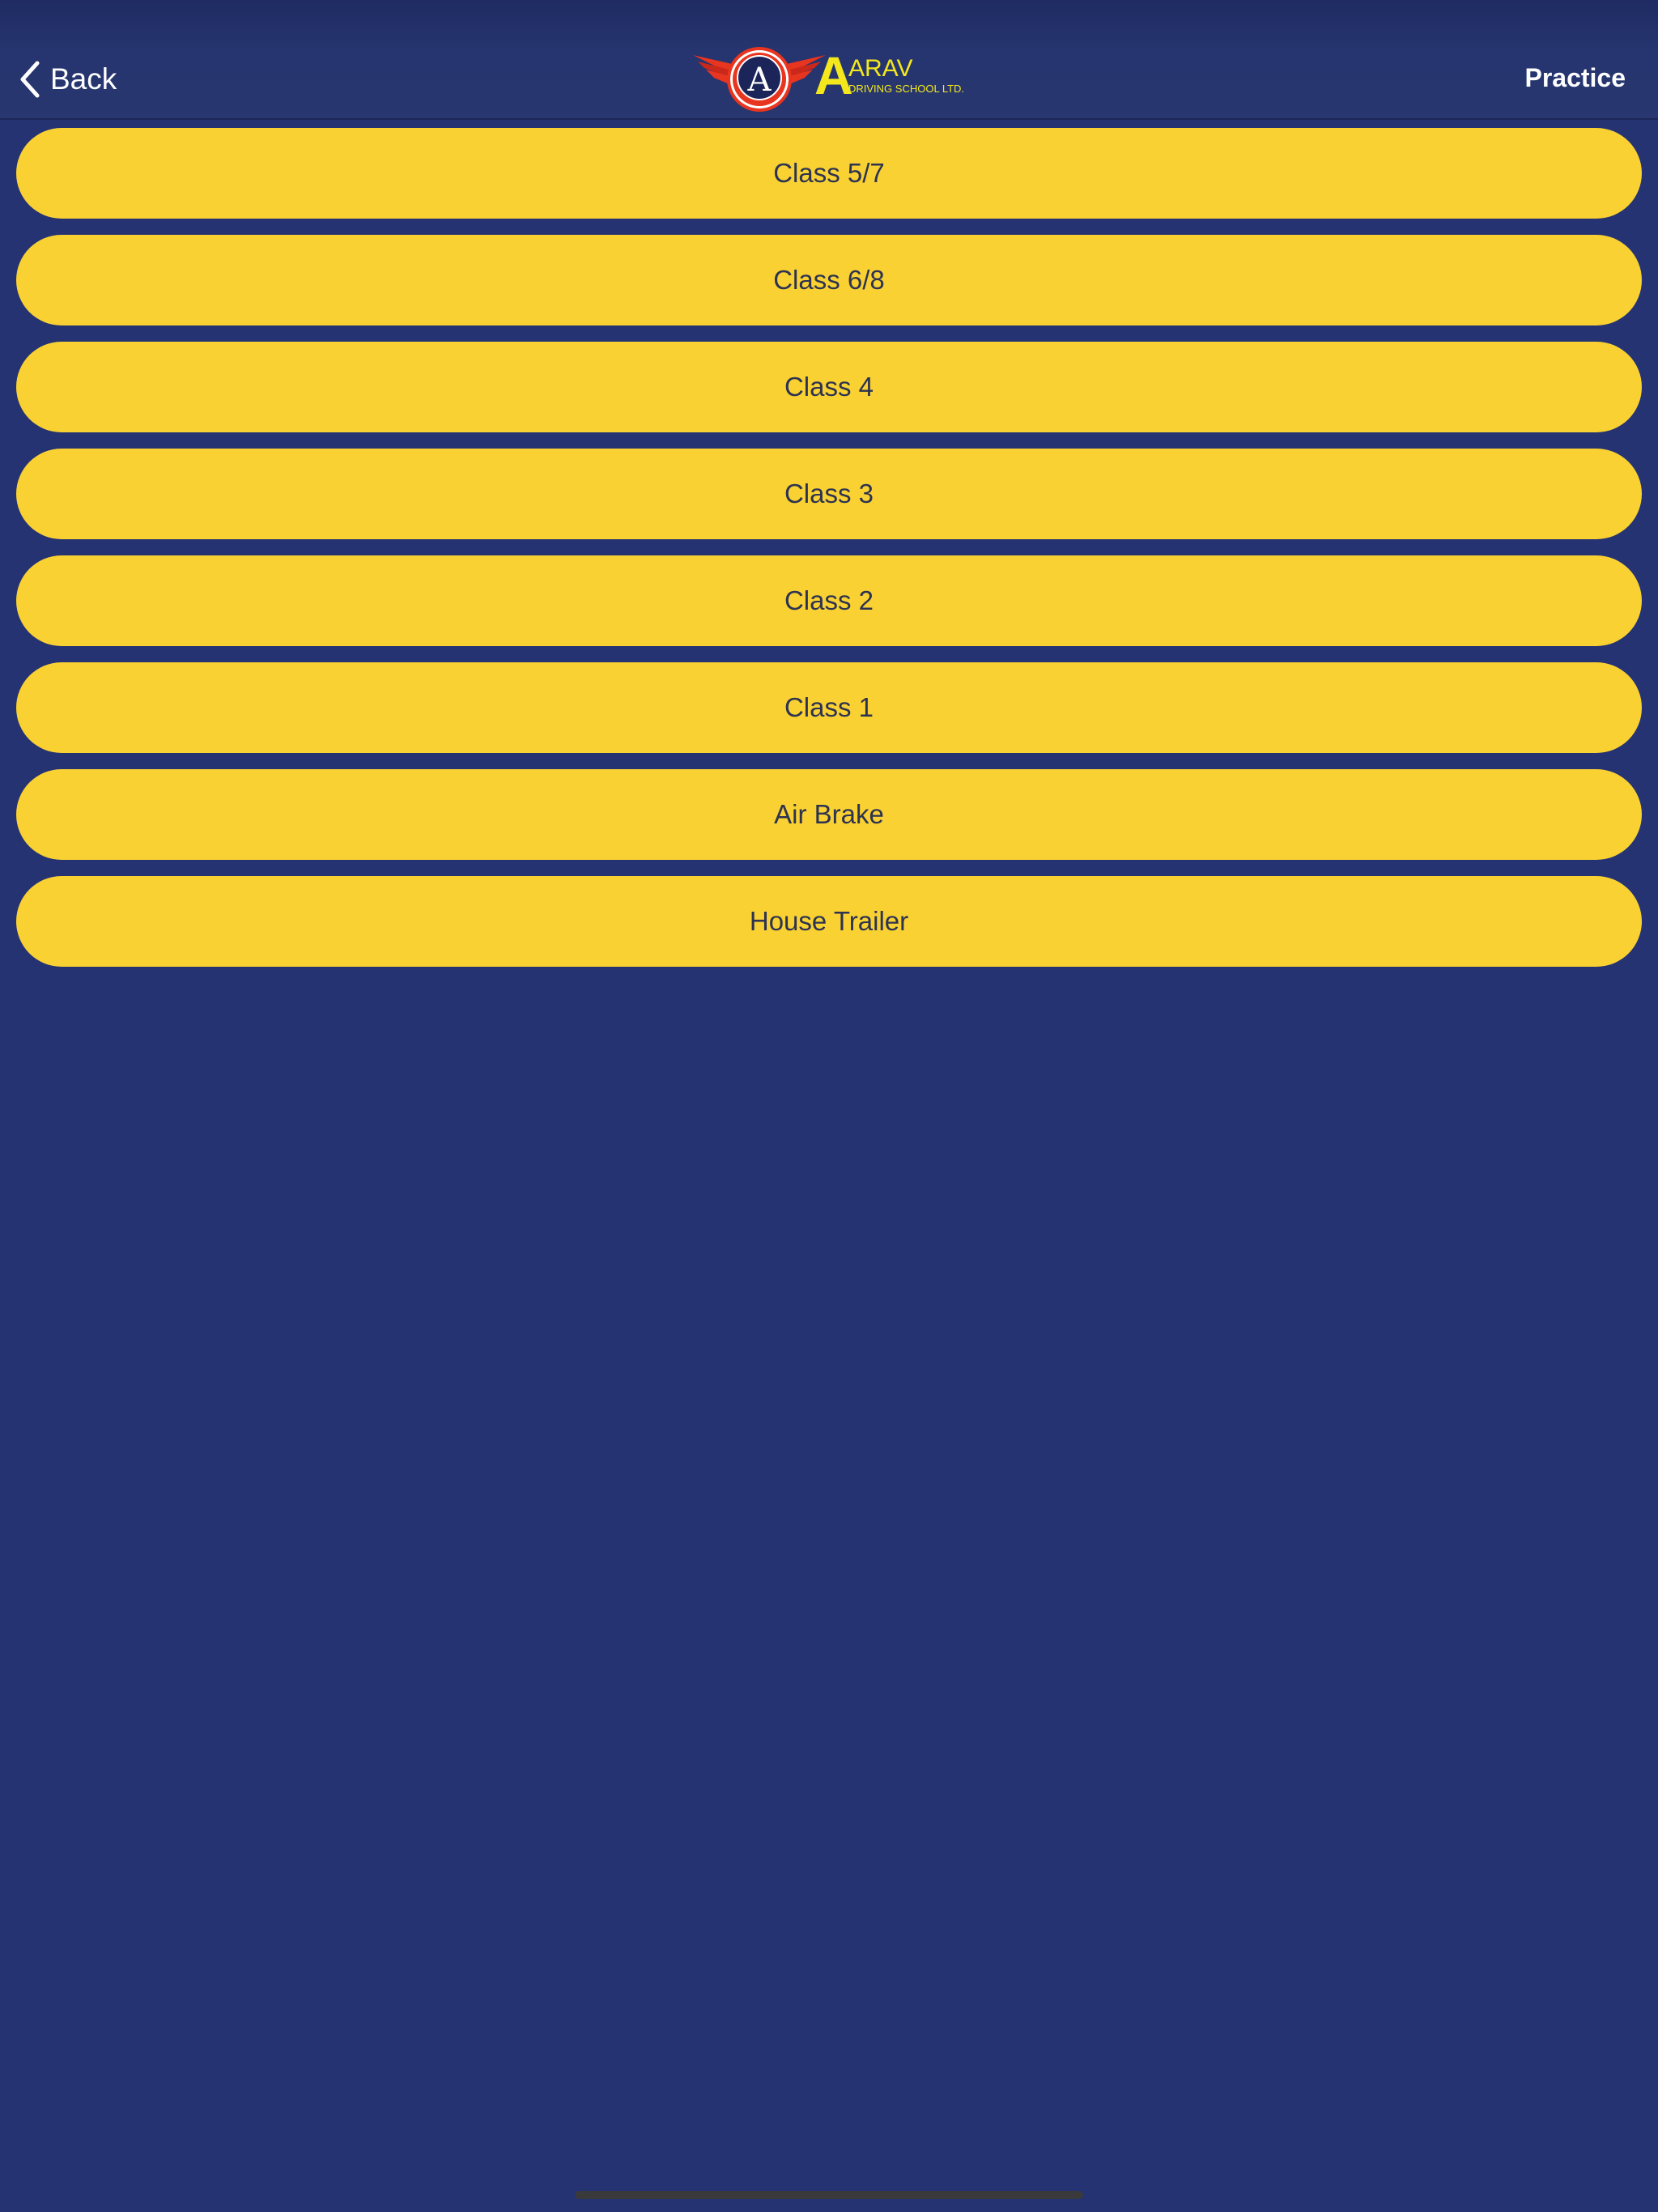  What do you see at coordinates (906, 89) in the screenshot?
I see `logo-tagline: DRIVING SCHOOL LTD.` at bounding box center [906, 89].